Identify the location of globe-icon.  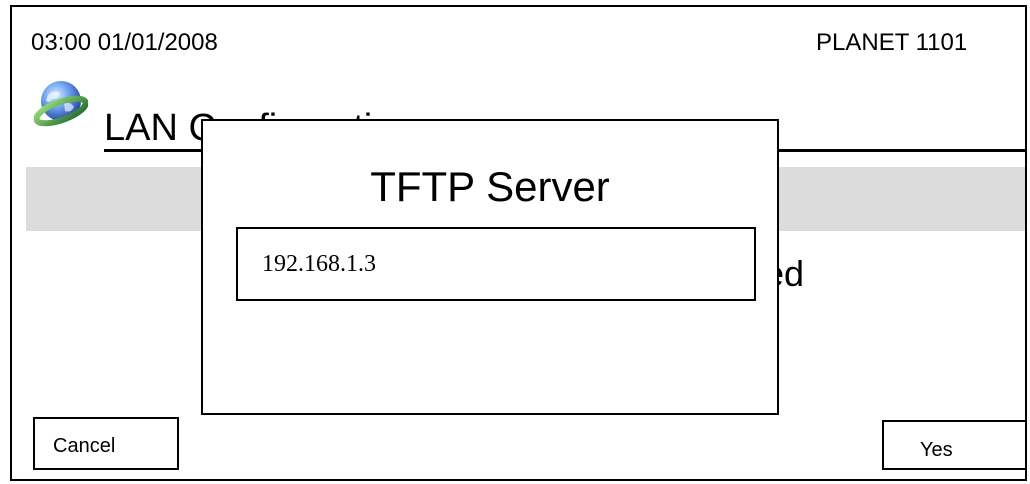
(61, 104).